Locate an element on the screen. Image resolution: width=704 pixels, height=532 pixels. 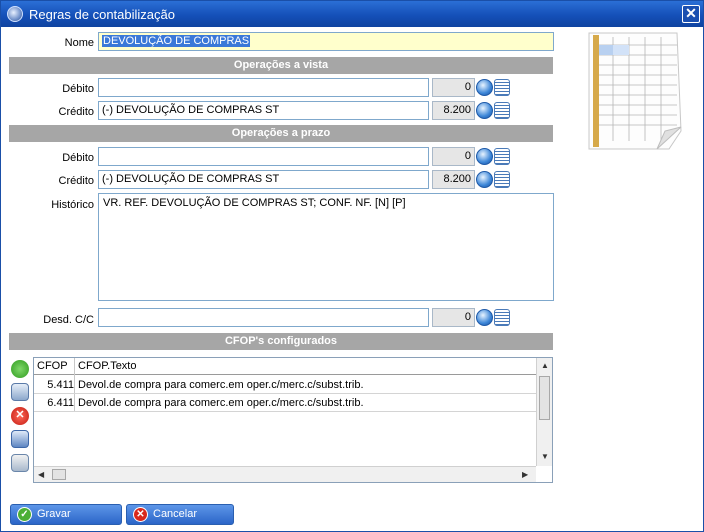
clear-icon is located at coordinates (20, 463).